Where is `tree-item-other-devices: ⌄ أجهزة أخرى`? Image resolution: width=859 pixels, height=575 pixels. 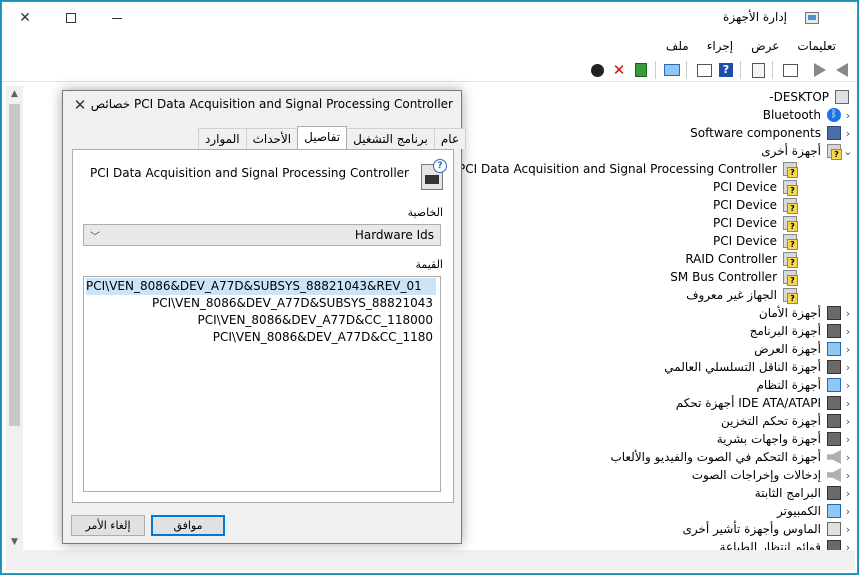
tree-item-other-devices: ⌄ أجهزة أخرى is located at coordinates (806, 151).